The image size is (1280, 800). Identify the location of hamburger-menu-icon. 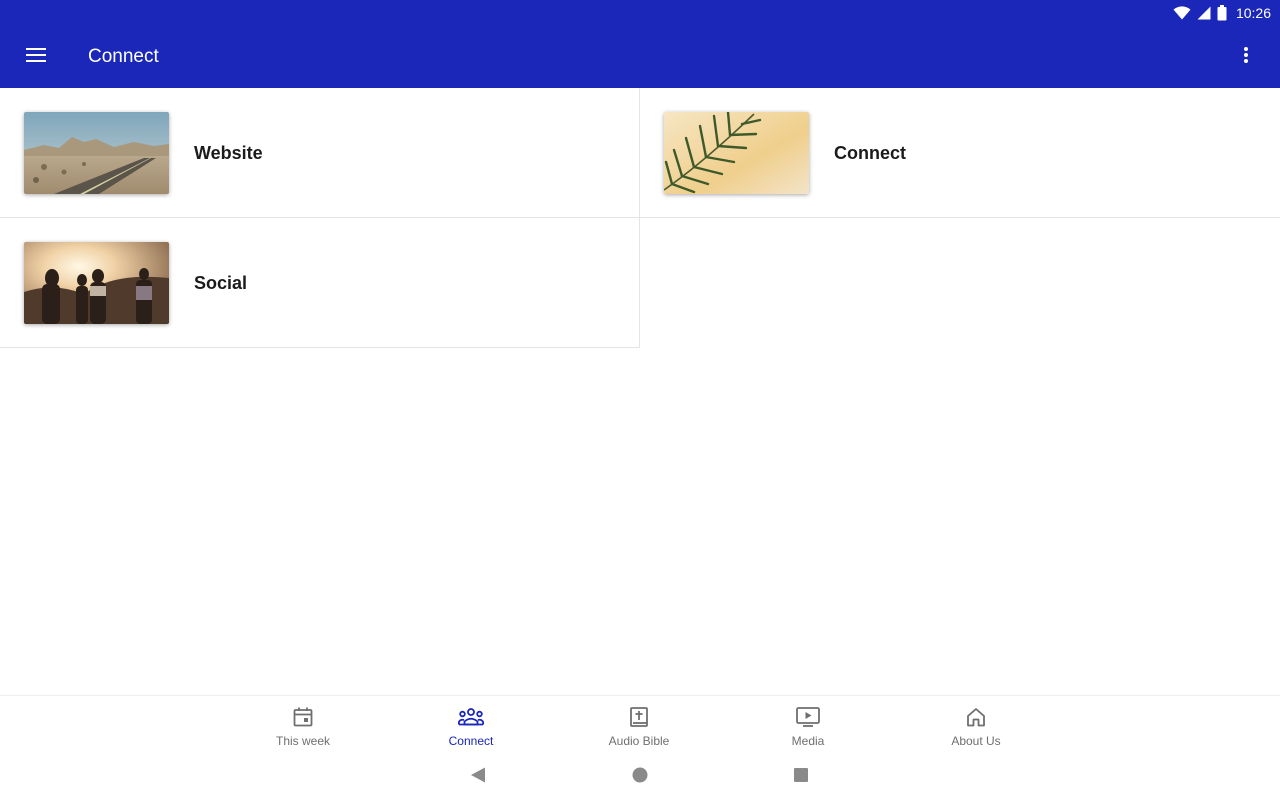
(36, 57).